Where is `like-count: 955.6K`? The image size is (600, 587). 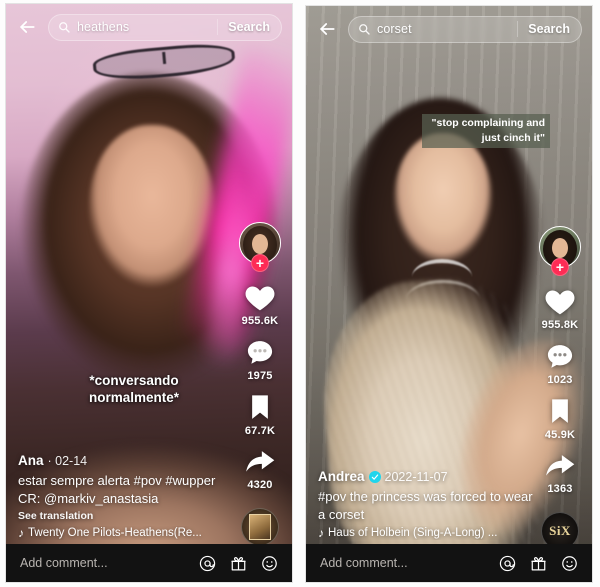
like-count: 955.6K is located at coordinates (260, 321).